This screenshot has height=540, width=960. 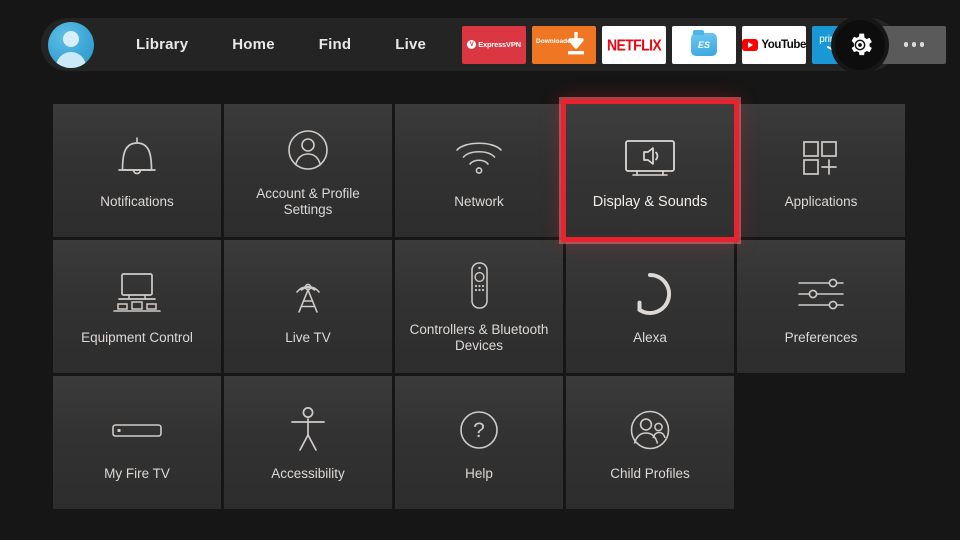 I want to click on settings-tile-notifications: Notifications, so click(x=137, y=170).